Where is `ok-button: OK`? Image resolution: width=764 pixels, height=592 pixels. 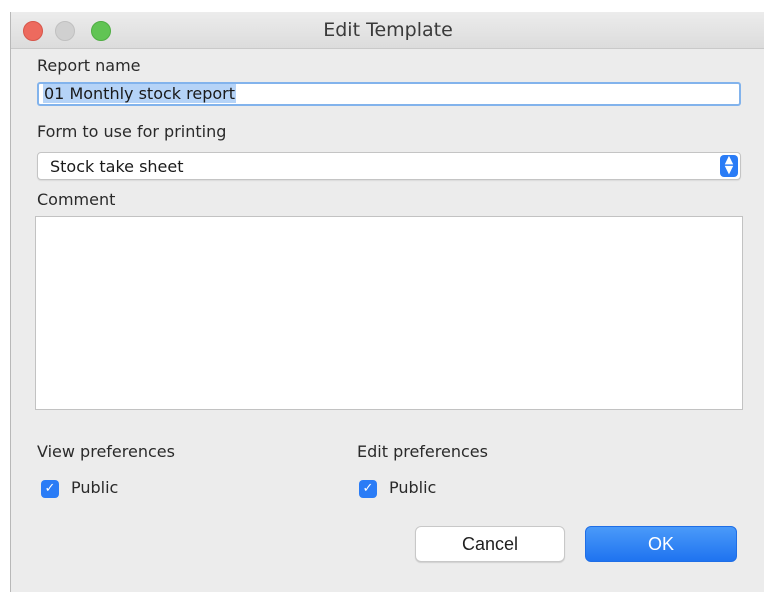
ok-button: OK is located at coordinates (661, 544).